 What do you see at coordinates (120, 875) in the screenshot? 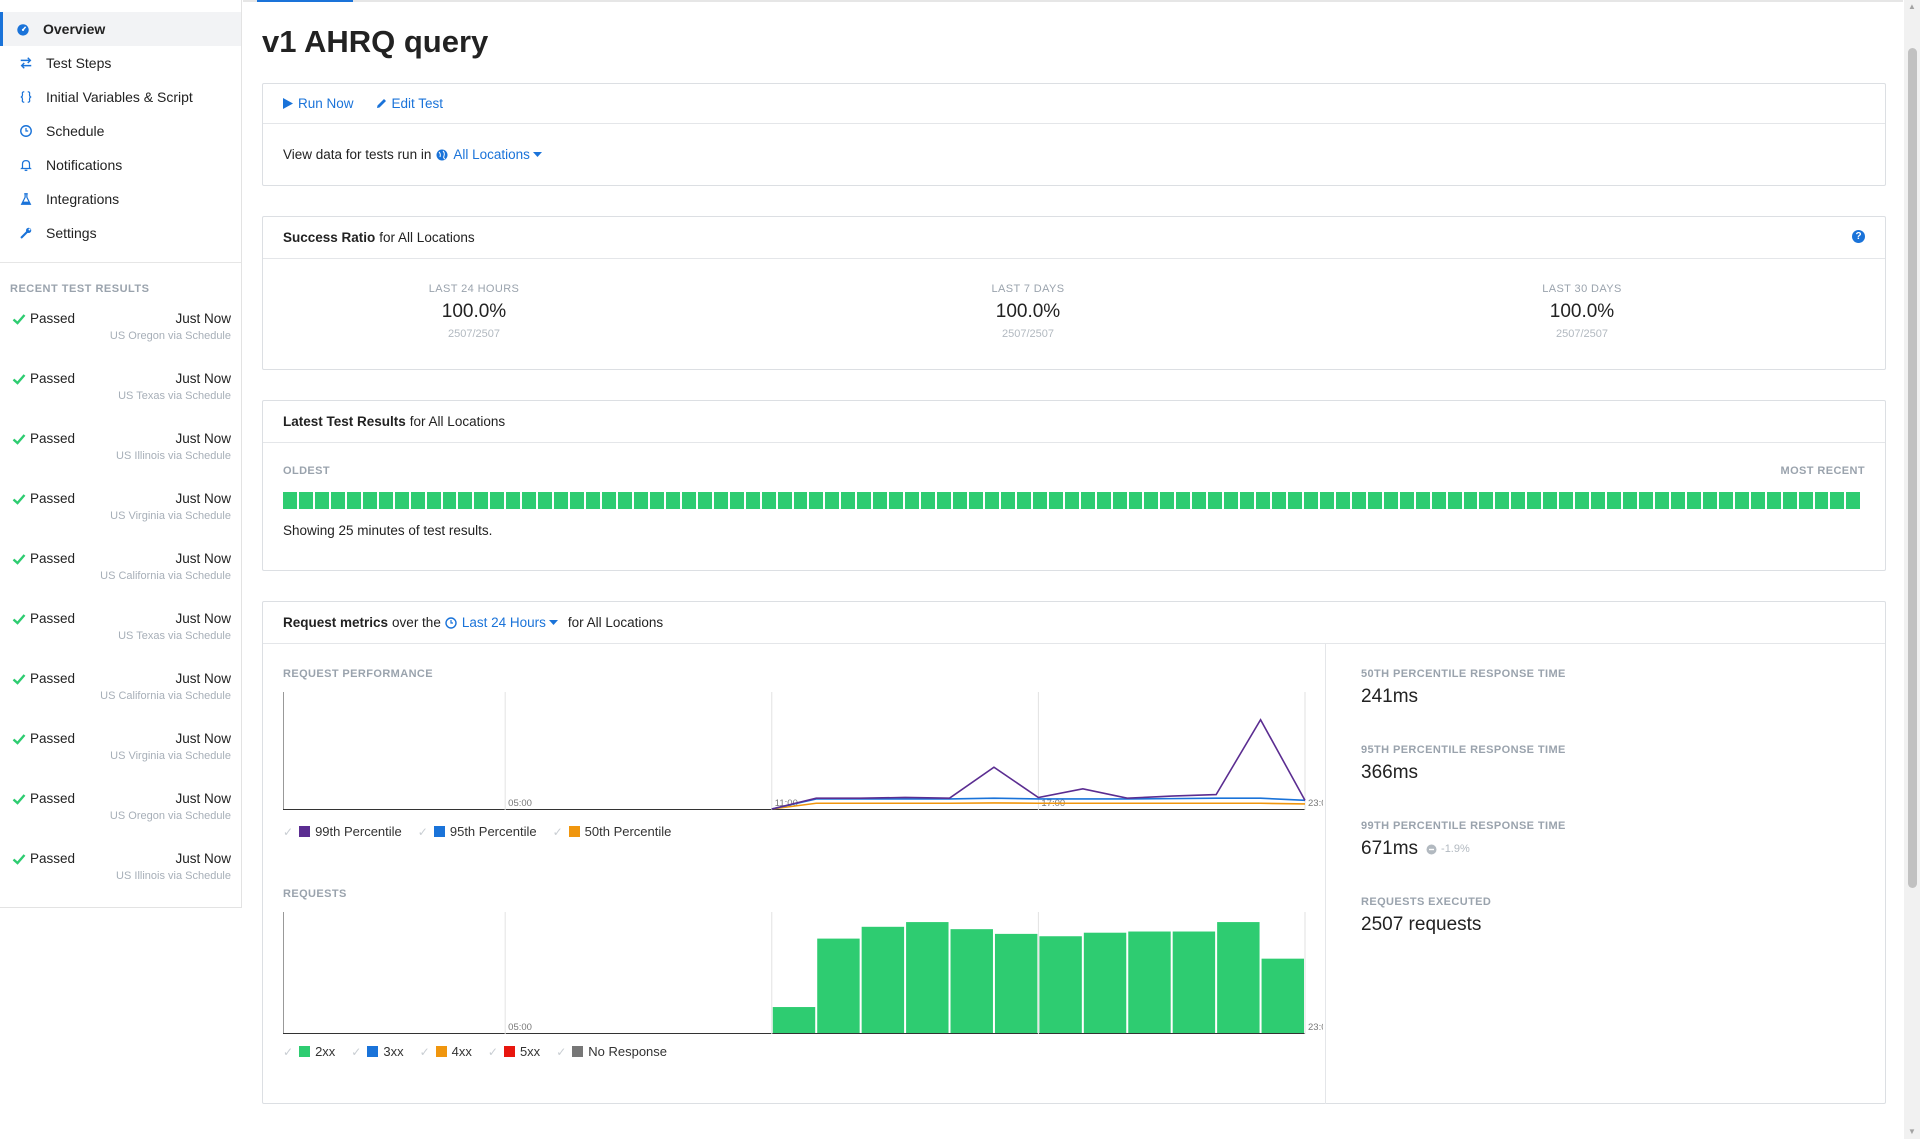
I see `recent-result-item: Passed Just Now US Illinois via Schedule` at bounding box center [120, 875].